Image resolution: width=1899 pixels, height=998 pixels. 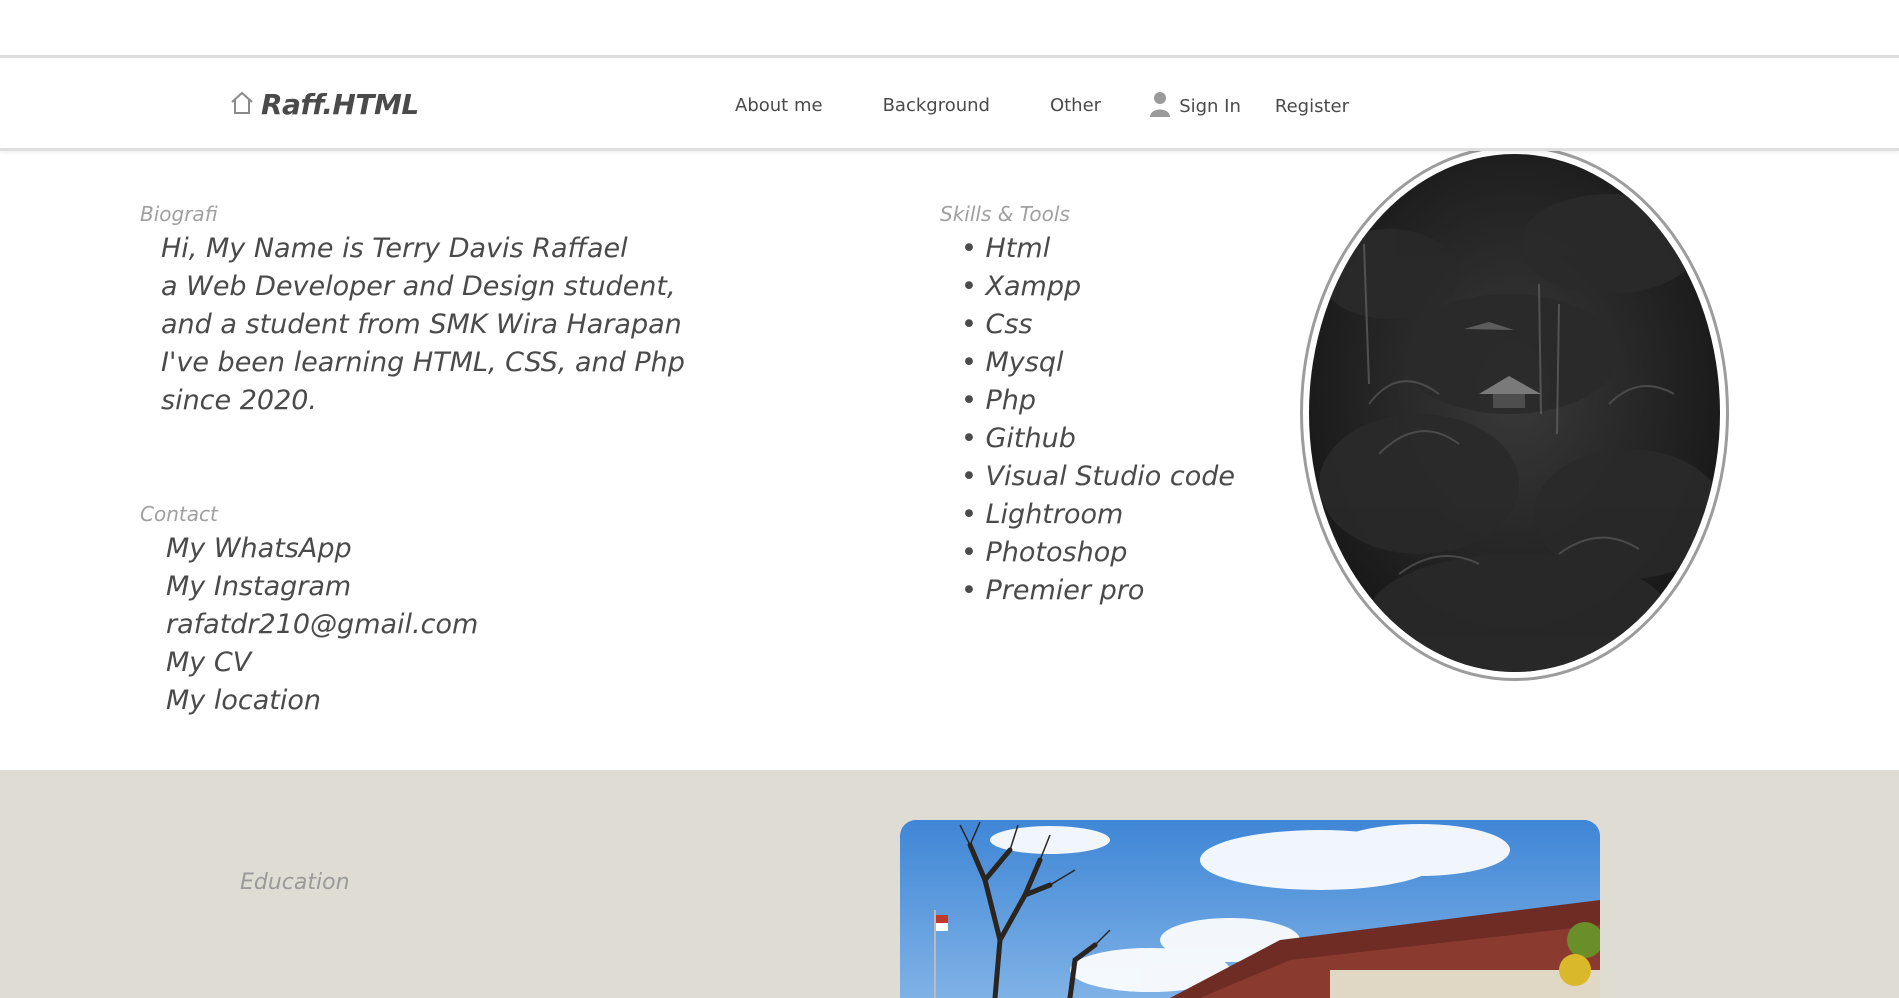 I want to click on education-label: Education, so click(x=295, y=882).